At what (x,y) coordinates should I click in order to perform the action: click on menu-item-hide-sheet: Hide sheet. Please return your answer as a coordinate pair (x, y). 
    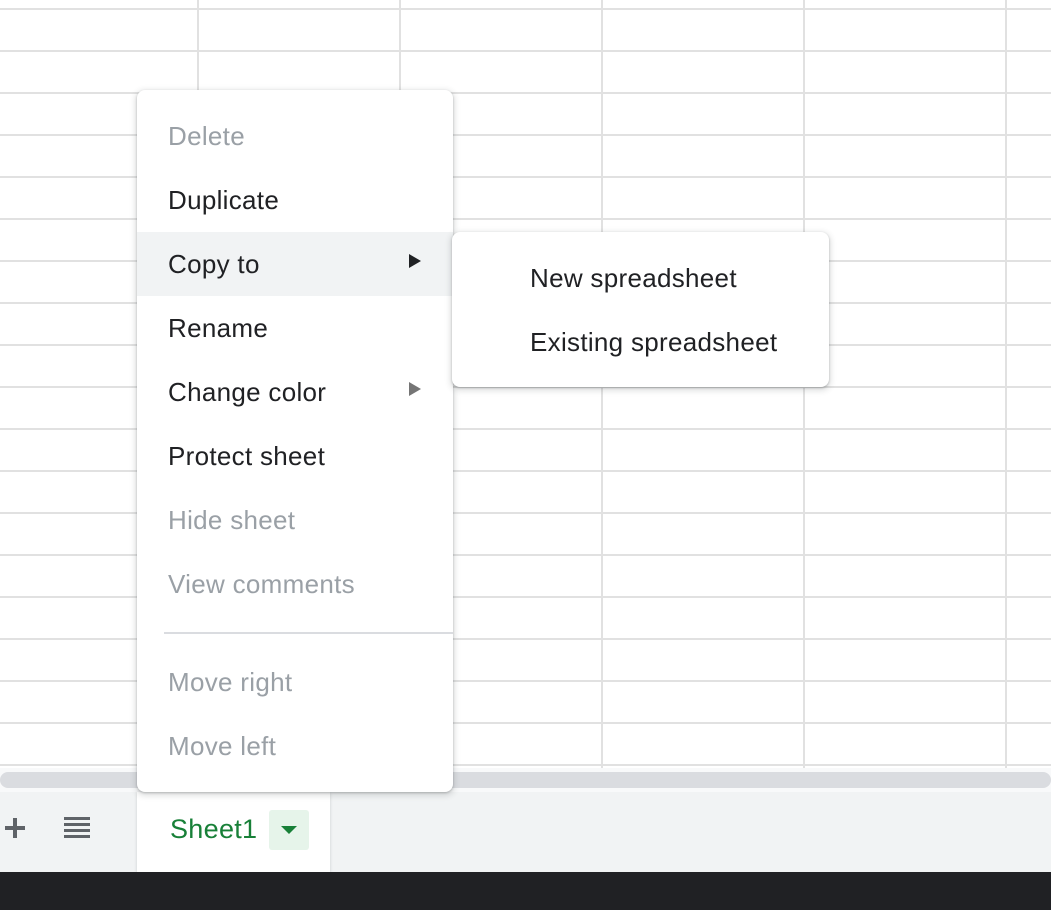
    Looking at the image, I should click on (295, 520).